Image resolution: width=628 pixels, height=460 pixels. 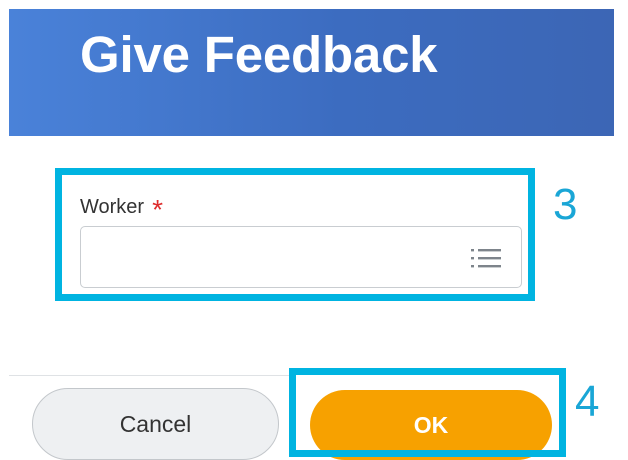 I want to click on step-number-4: 4, so click(x=587, y=401).